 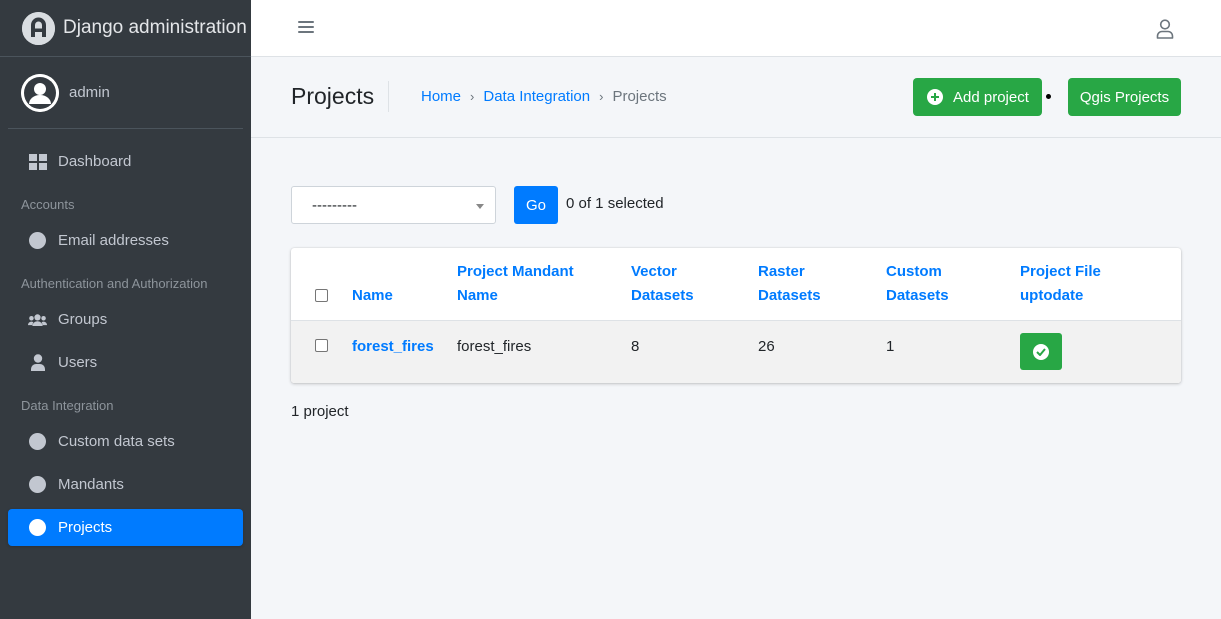 What do you see at coordinates (125, 362) in the screenshot?
I see `sidebar-item-users: Users` at bounding box center [125, 362].